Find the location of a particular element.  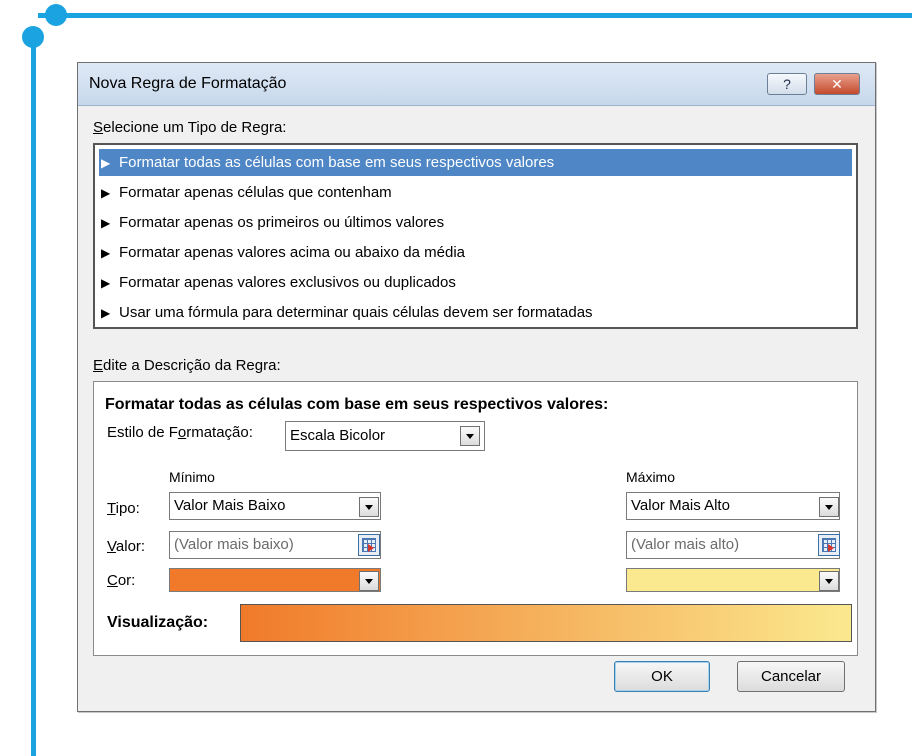

help-icon: ? is located at coordinates (787, 84).